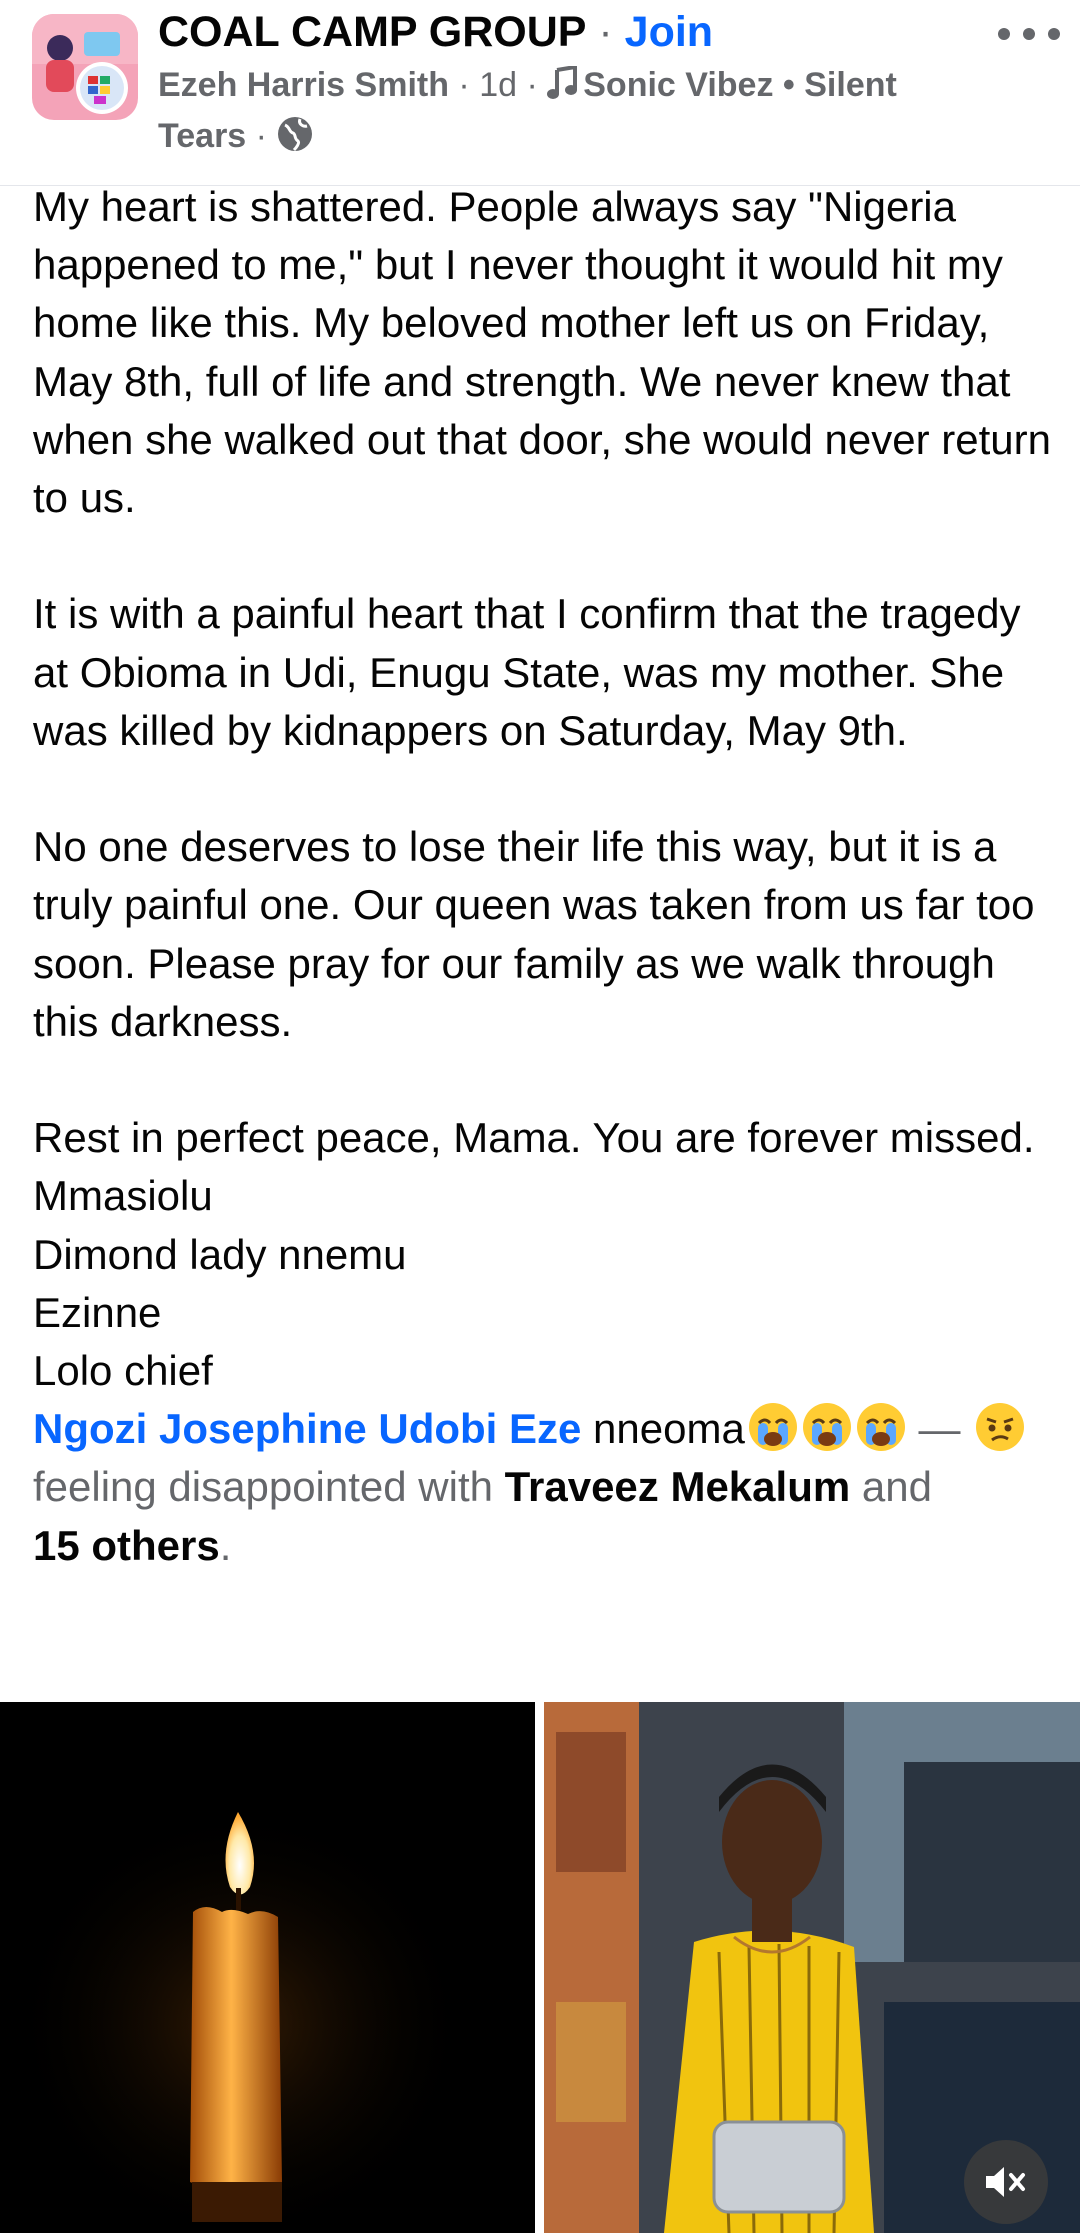  Describe the element at coordinates (295, 140) in the screenshot. I see `globe-icon` at that location.